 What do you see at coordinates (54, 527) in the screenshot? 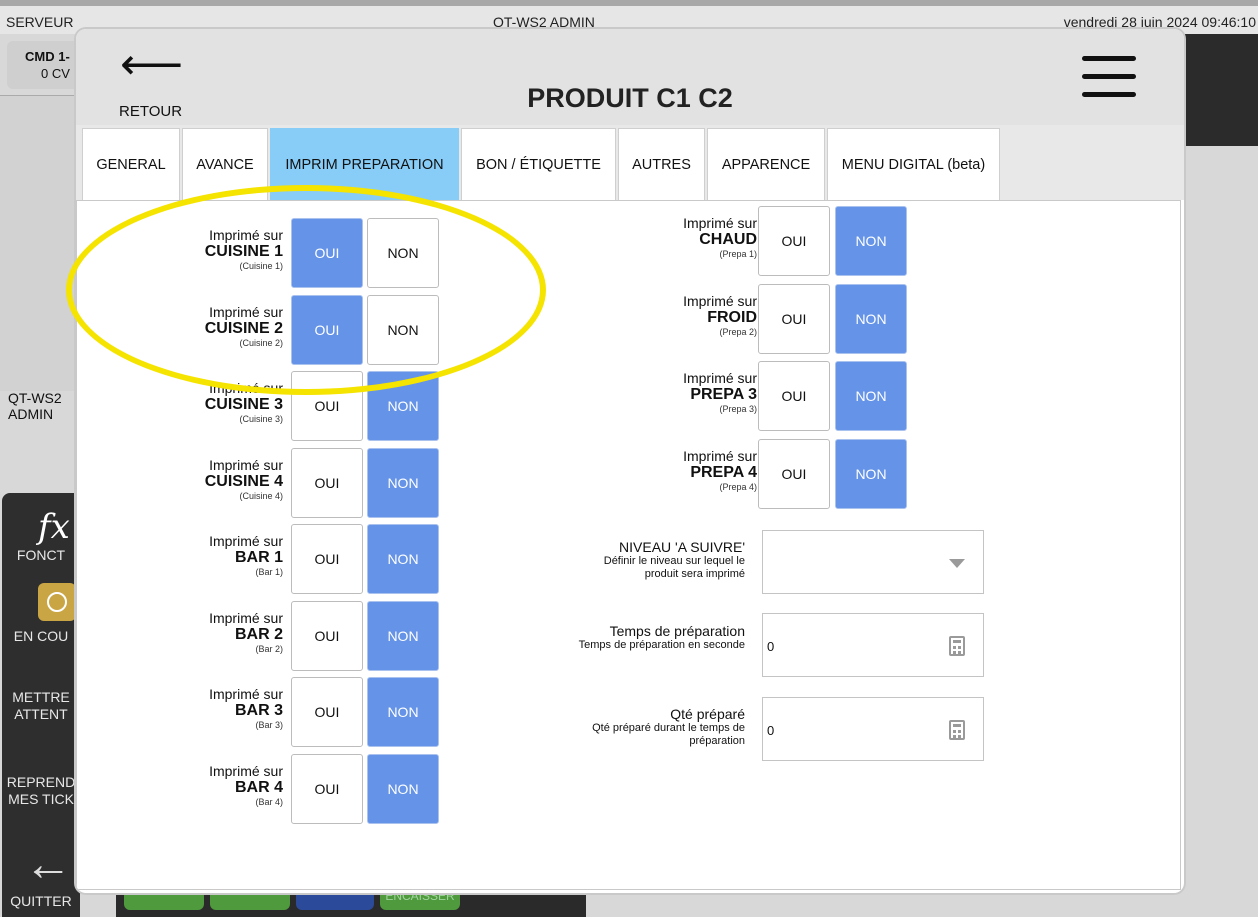
I see `functions-icon: fx` at bounding box center [54, 527].